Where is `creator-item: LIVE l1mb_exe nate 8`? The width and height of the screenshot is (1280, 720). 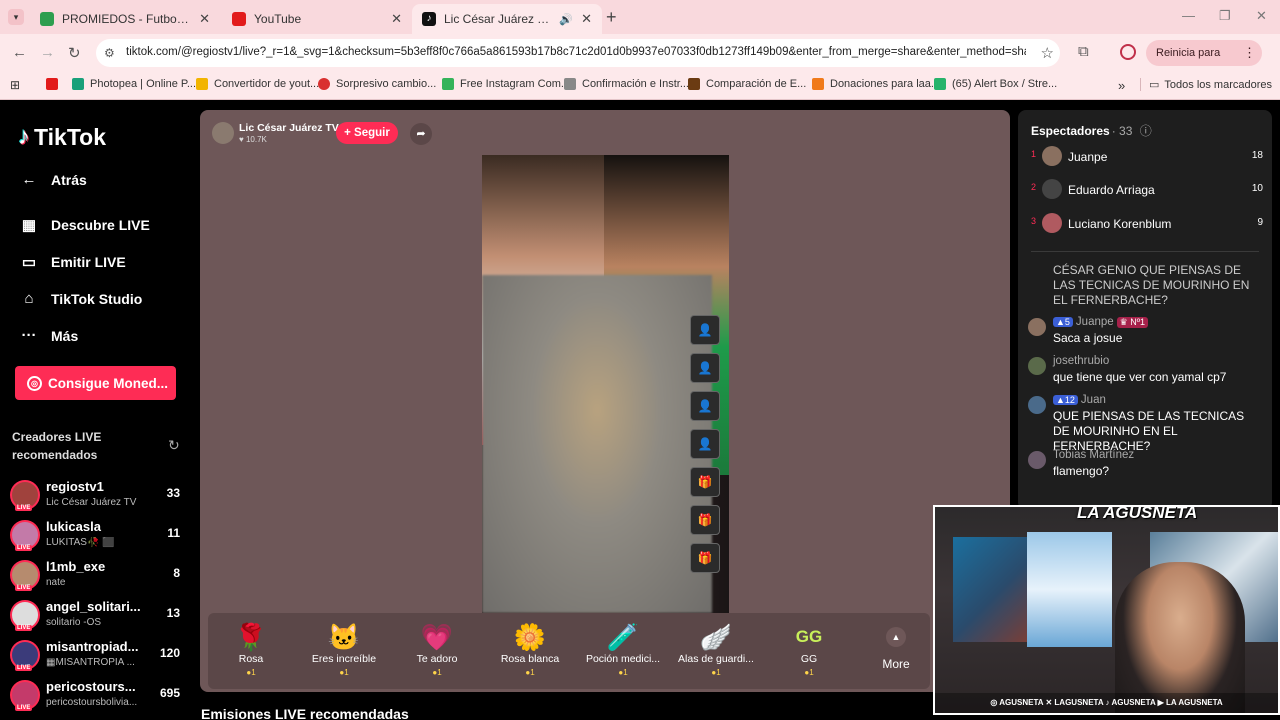
creator-item: LIVE l1mb_exe nate 8 is located at coordinates (100, 576).